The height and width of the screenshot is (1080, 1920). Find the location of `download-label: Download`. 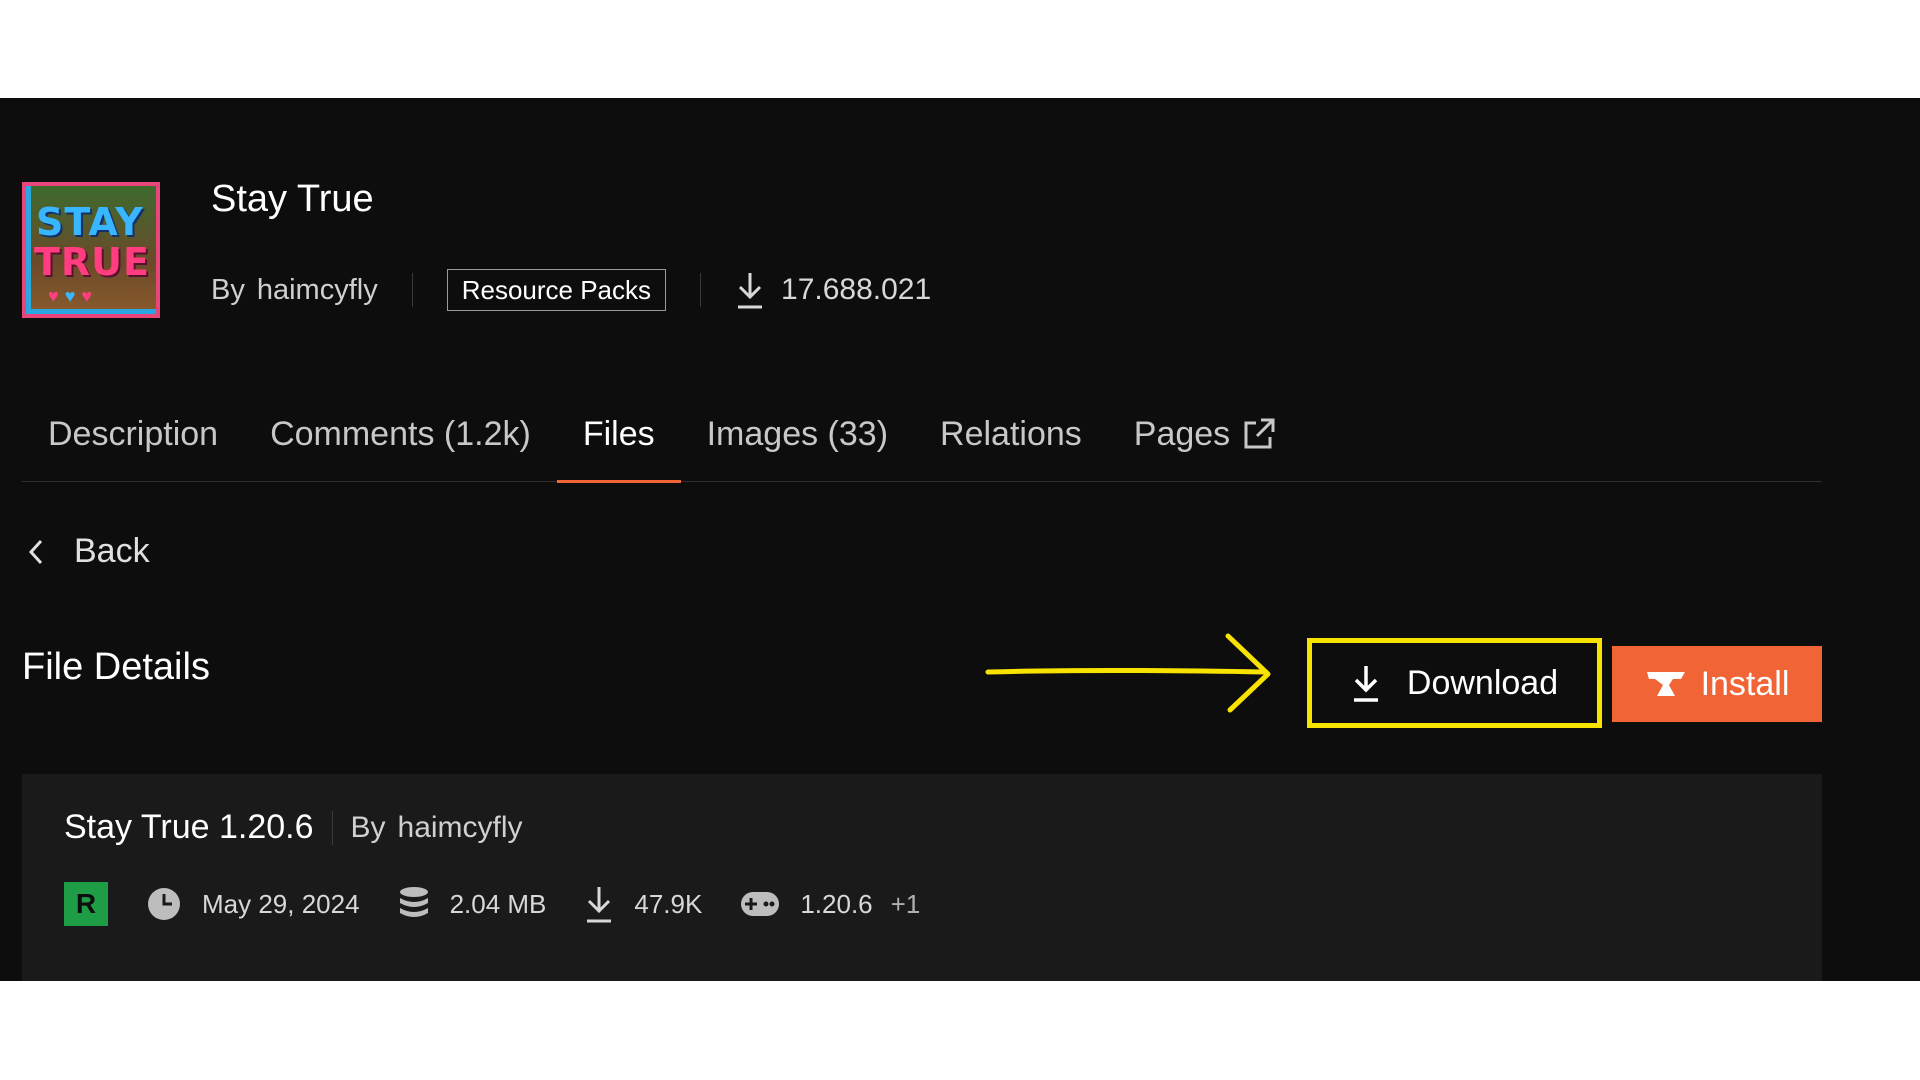

download-label: Download is located at coordinates (1482, 682).